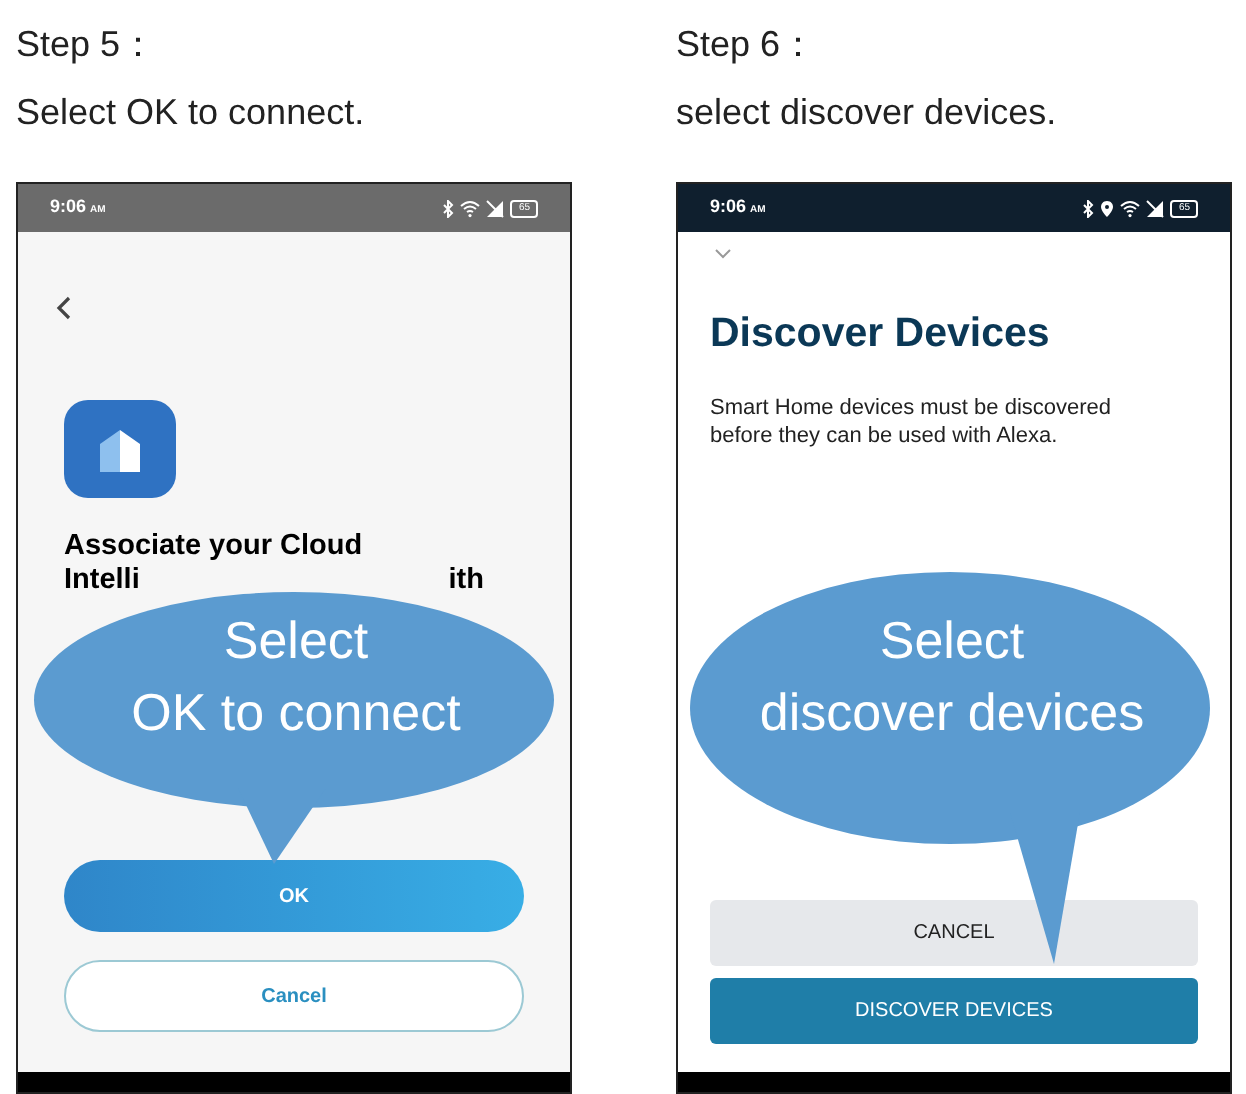 The image size is (1246, 1094). I want to click on page-heading: ith, so click(466, 581).